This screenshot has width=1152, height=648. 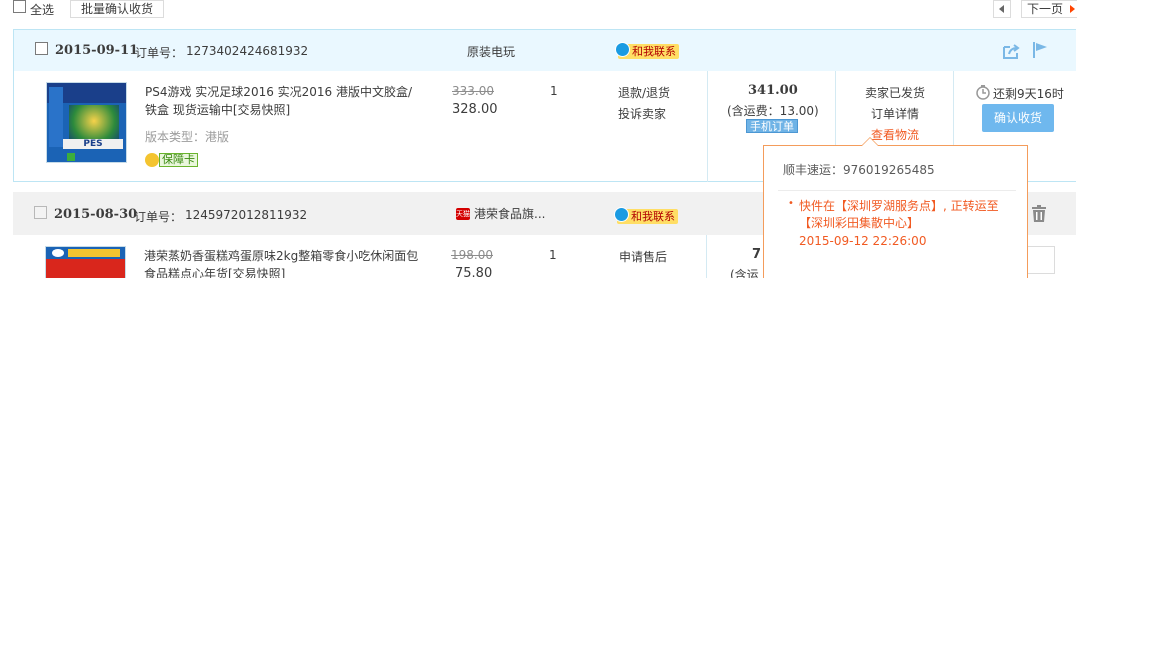 I want to click on tracking-time: 2015-09-12 22:26:00, so click(x=863, y=241).